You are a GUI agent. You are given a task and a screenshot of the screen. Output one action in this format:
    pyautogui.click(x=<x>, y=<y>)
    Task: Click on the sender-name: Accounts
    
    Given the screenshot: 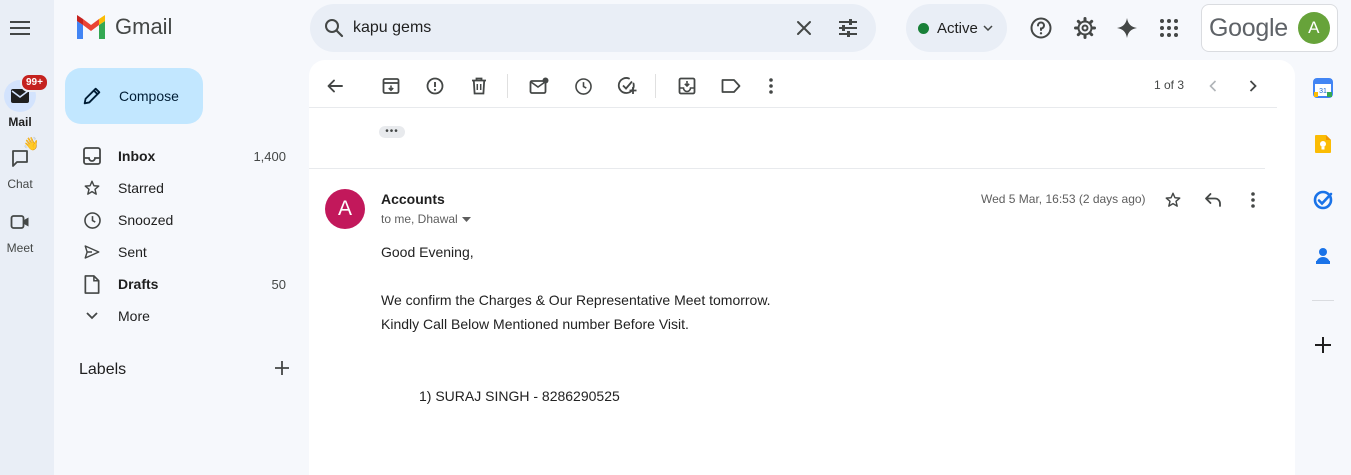 What is the action you would take?
    pyautogui.click(x=413, y=199)
    